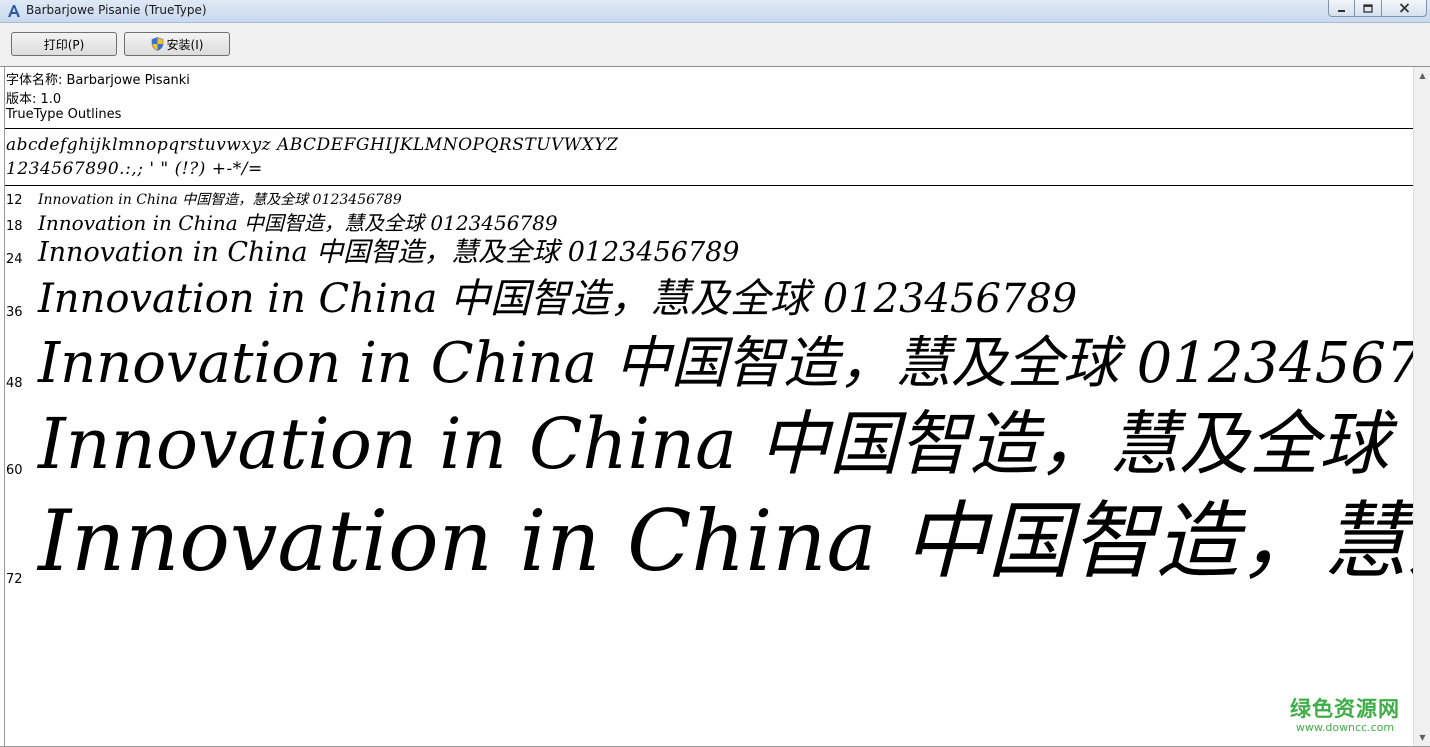 Image resolution: width=1430 pixels, height=747 pixels. Describe the element at coordinates (1345, 709) in the screenshot. I see `watermark-brand: 绿色资源网` at that location.